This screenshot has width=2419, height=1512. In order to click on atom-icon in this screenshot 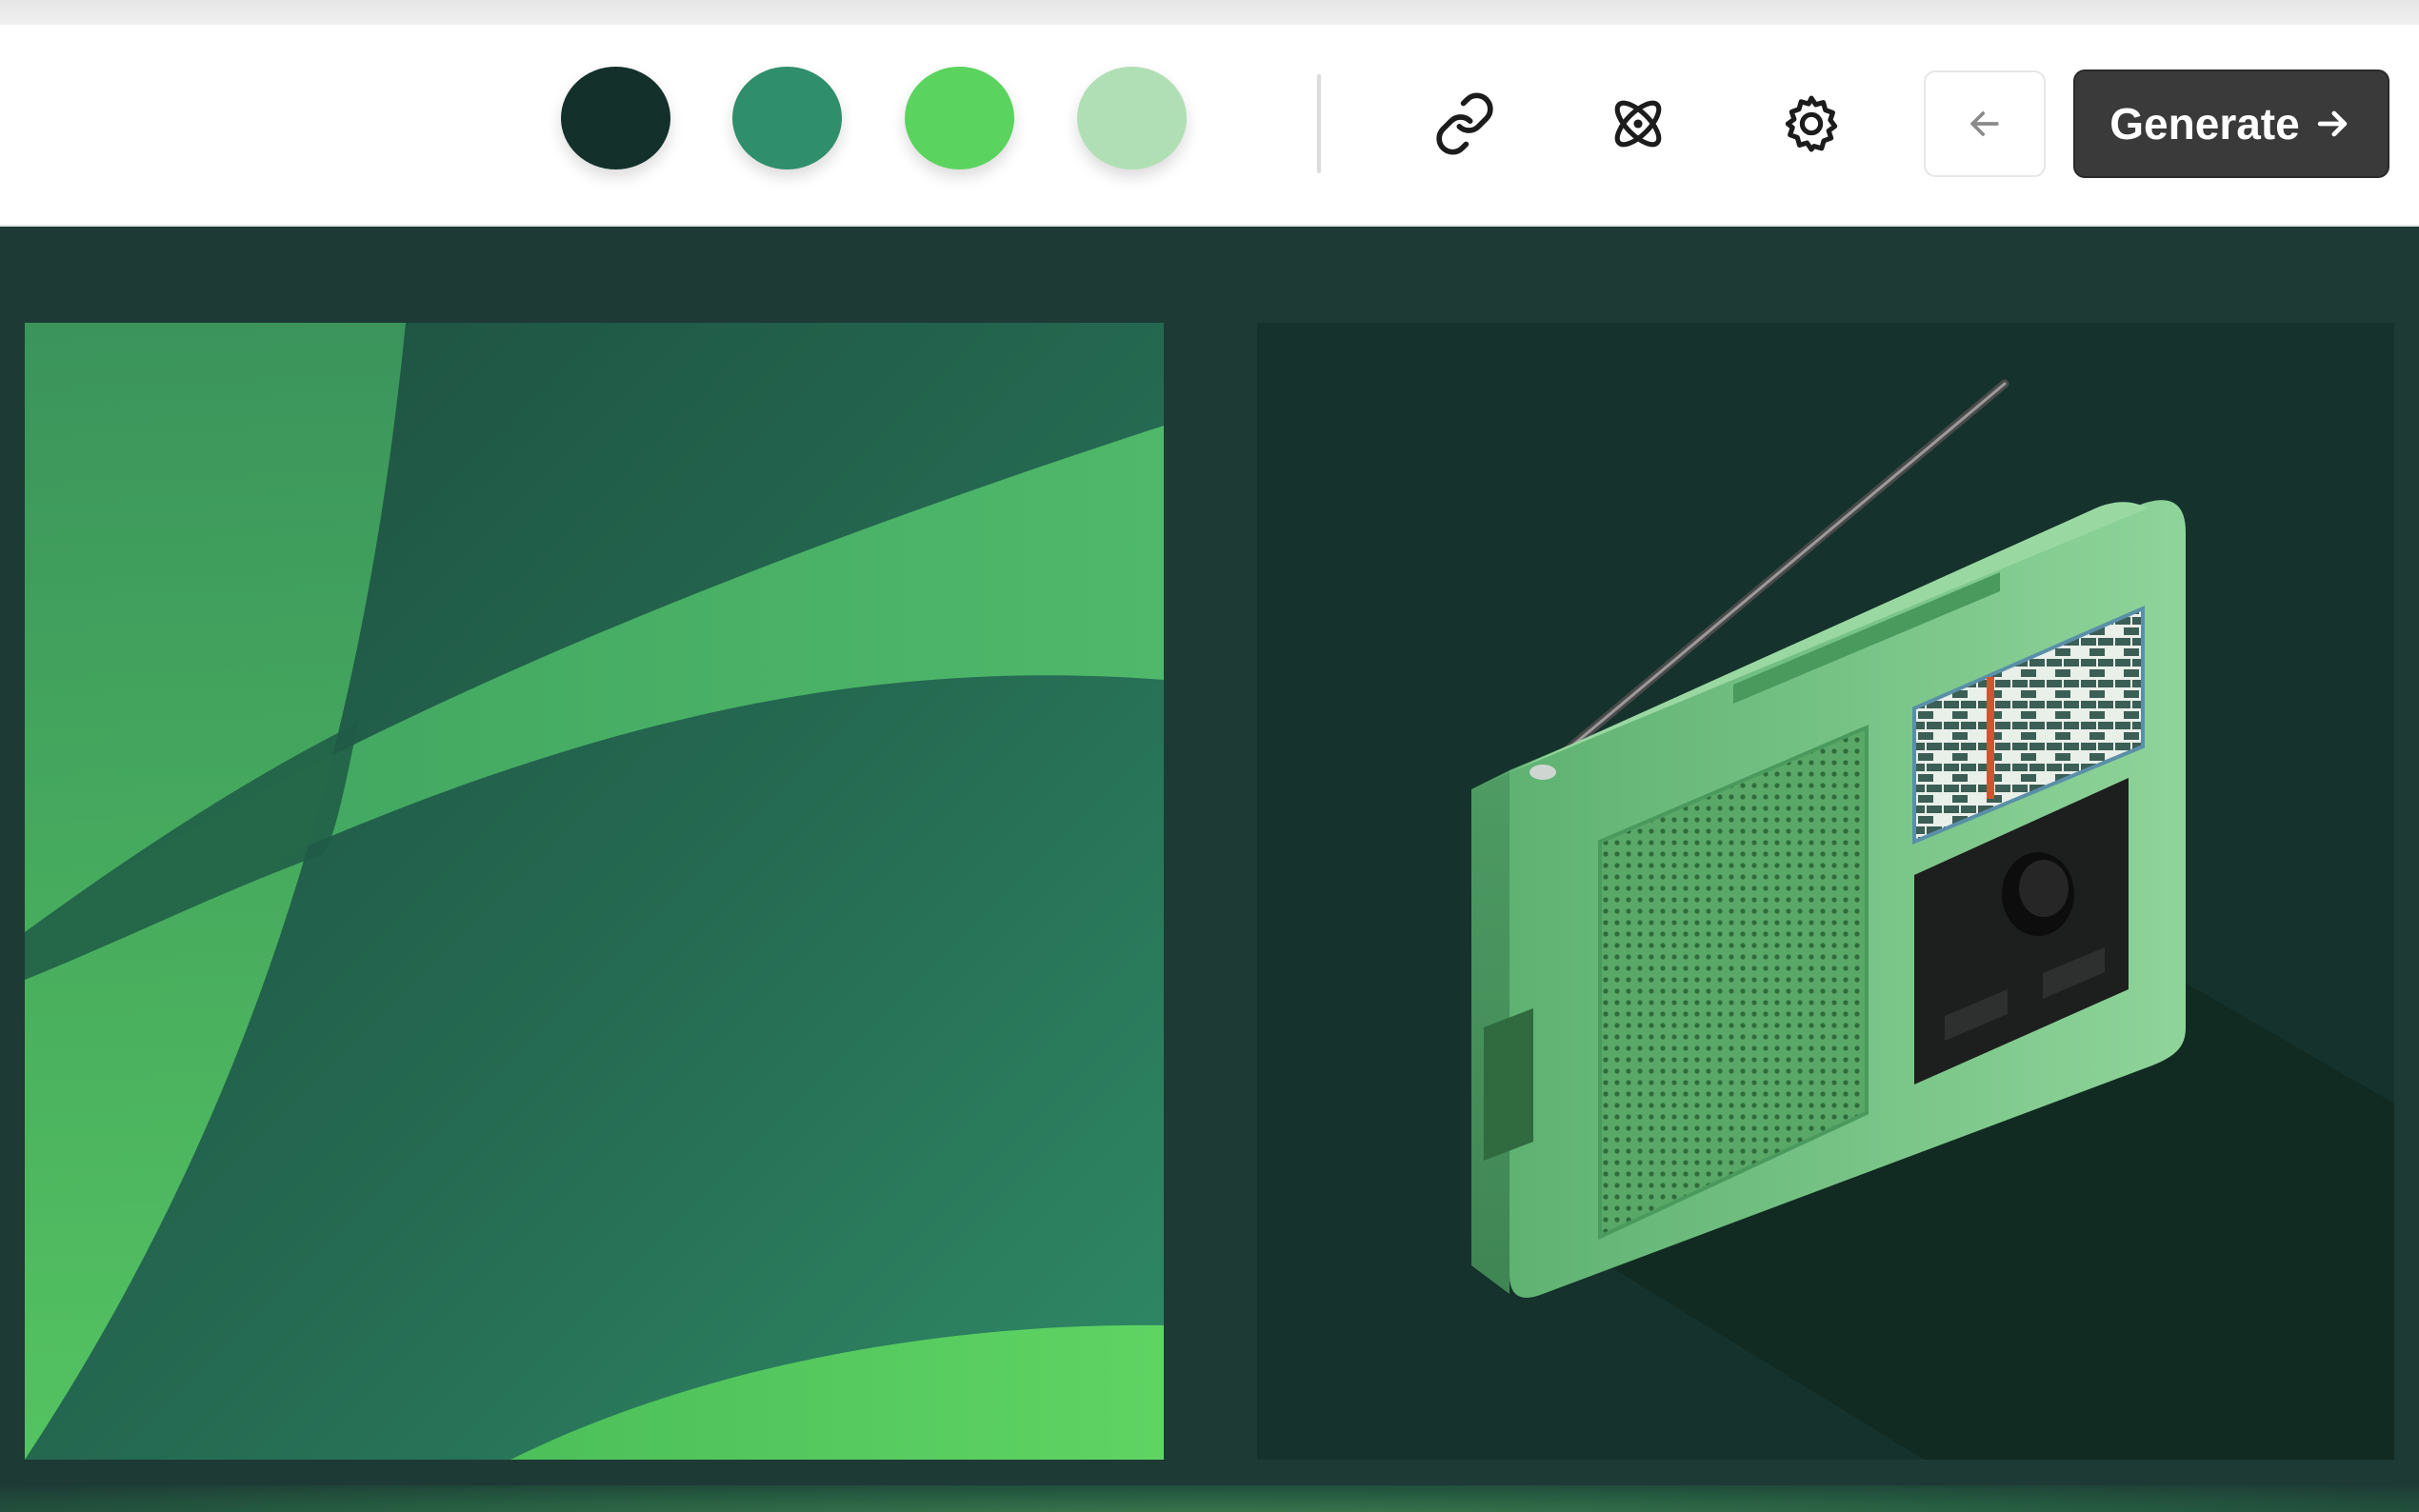, I will do `click(1638, 124)`.